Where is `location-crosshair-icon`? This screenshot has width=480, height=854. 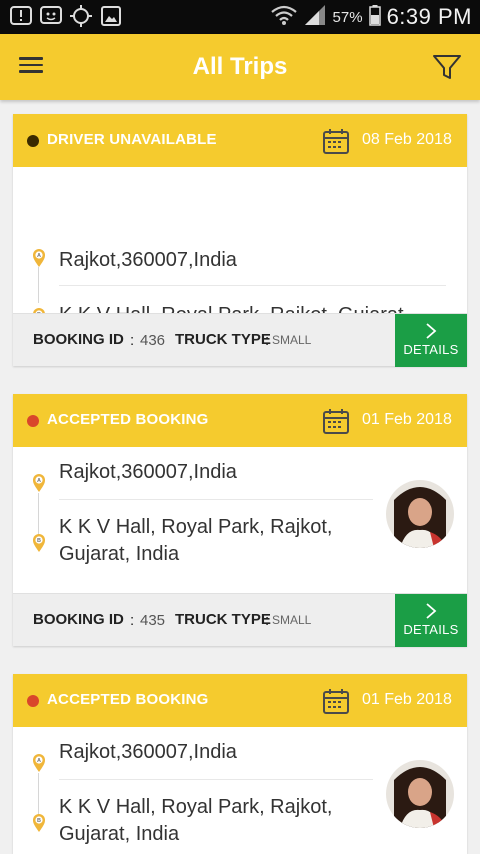
location-crosshair-icon is located at coordinates (81, 16).